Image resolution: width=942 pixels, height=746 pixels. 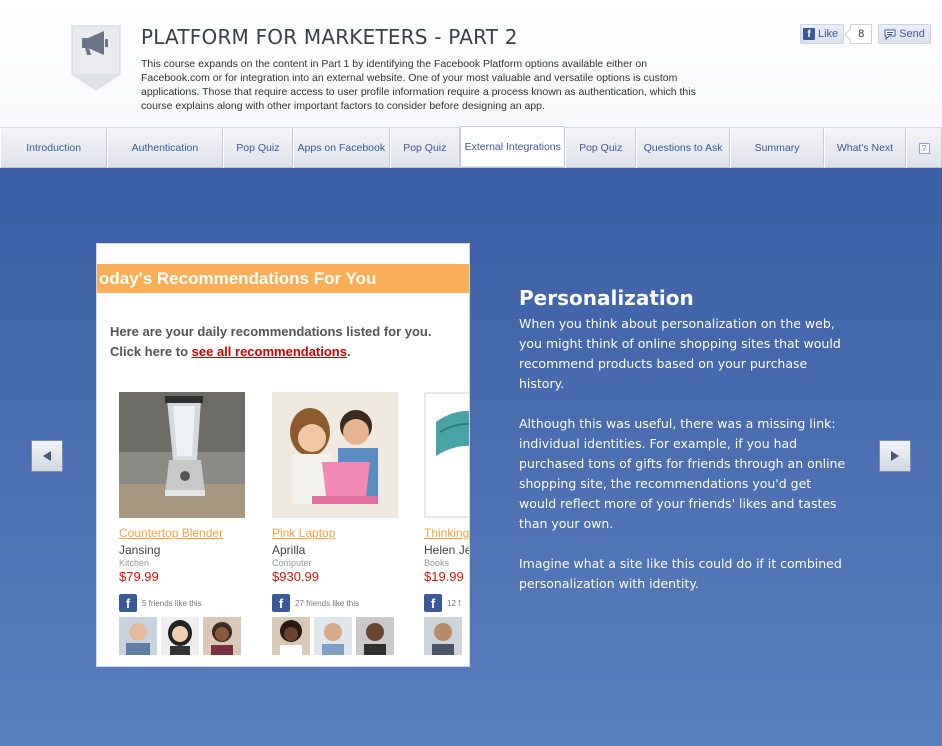 I want to click on product-category: Books, so click(x=437, y=563).